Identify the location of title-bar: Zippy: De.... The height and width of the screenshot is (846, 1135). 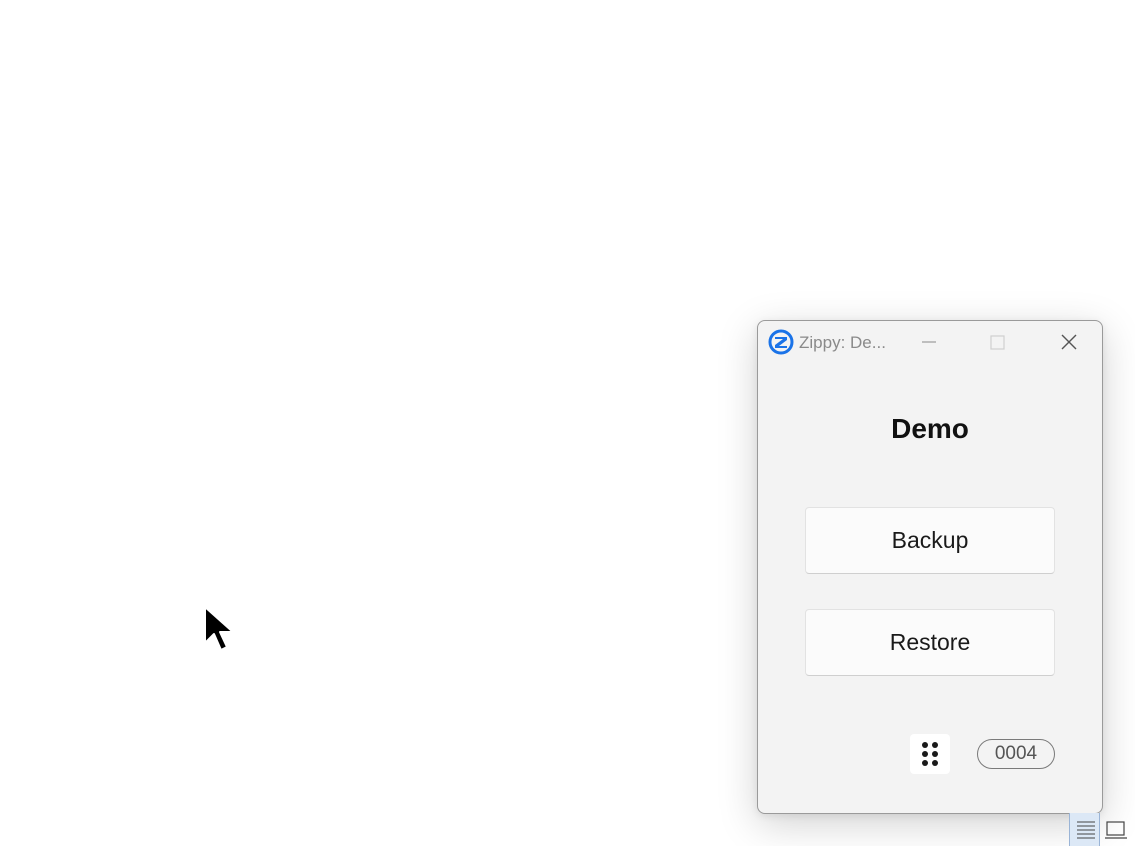
(930, 342).